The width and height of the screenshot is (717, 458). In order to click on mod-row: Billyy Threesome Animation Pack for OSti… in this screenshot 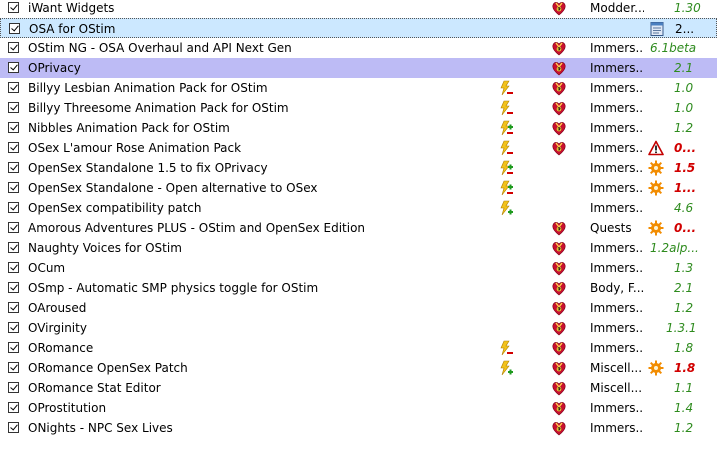, I will do `click(358, 108)`.